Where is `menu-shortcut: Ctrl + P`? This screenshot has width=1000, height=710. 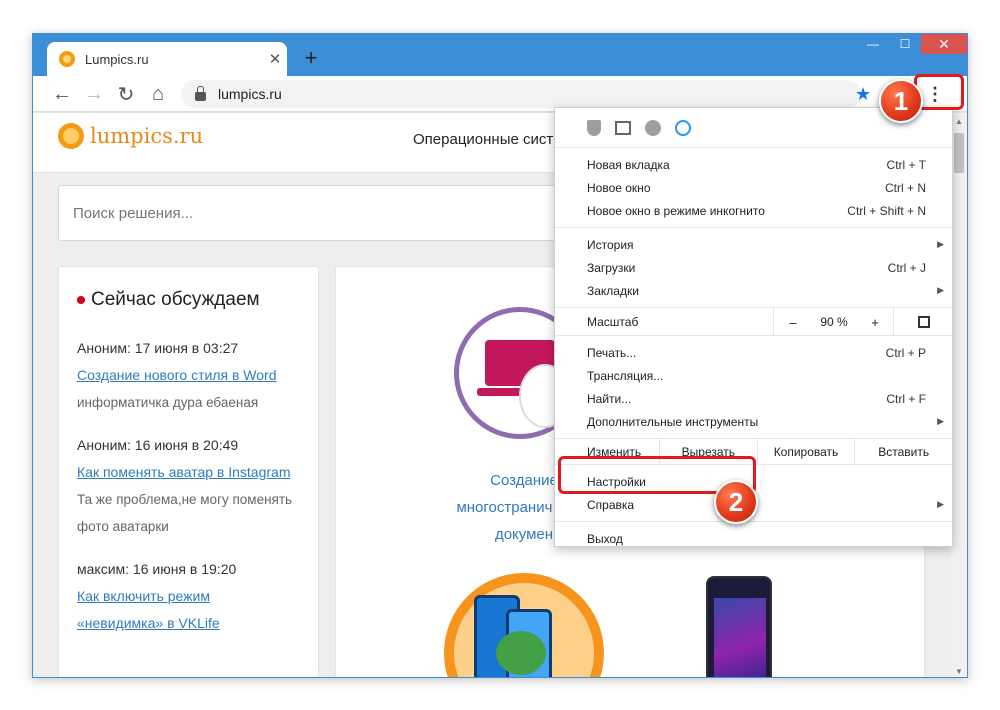
menu-shortcut: Ctrl + P is located at coordinates (905, 352).